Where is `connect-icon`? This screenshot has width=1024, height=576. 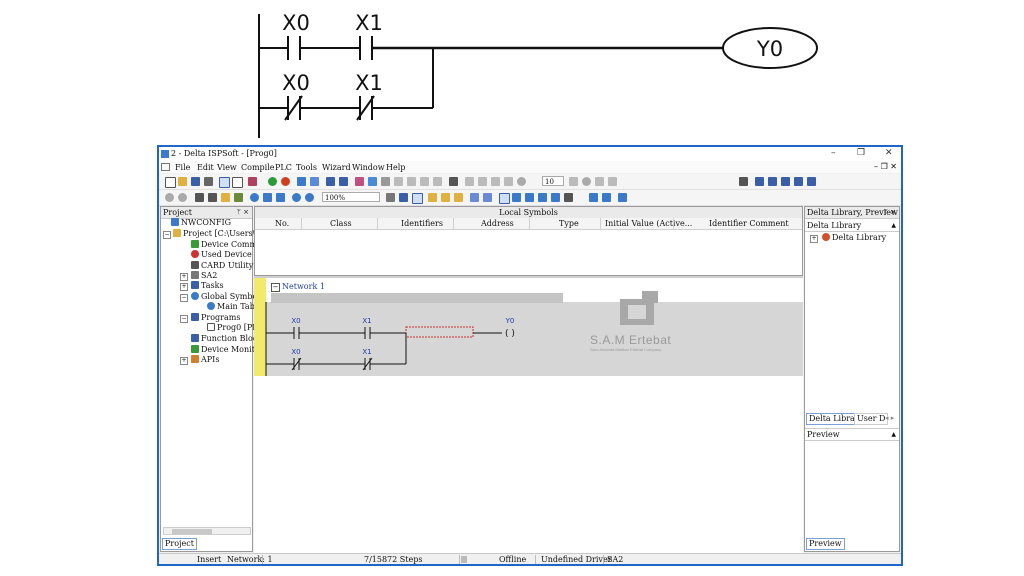 connect-icon is located at coordinates (301, 181).